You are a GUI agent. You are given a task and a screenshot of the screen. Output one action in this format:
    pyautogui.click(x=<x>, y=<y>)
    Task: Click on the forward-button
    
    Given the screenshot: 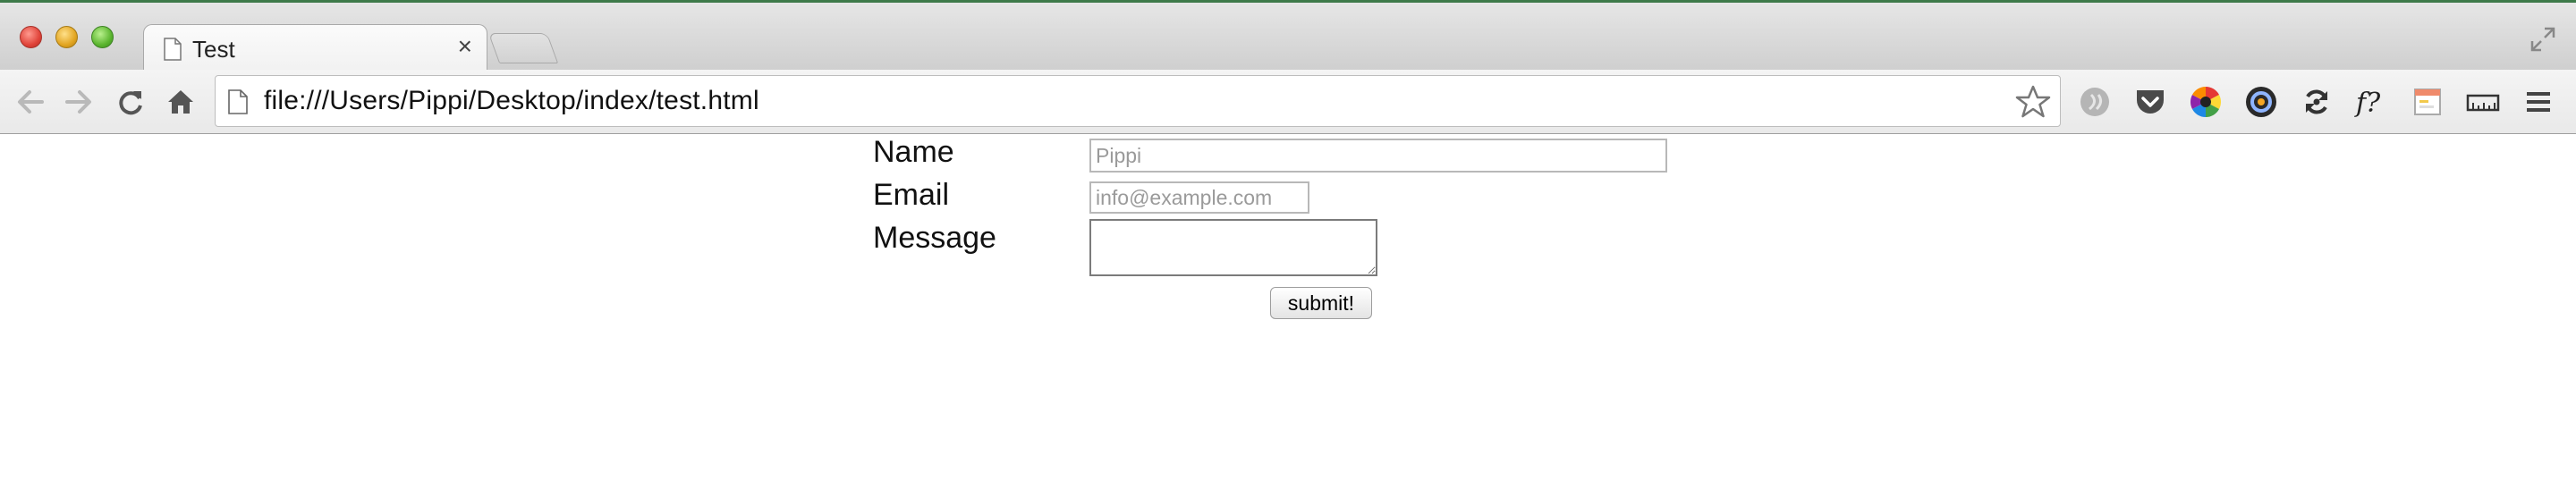 What is the action you would take?
    pyautogui.click(x=79, y=102)
    